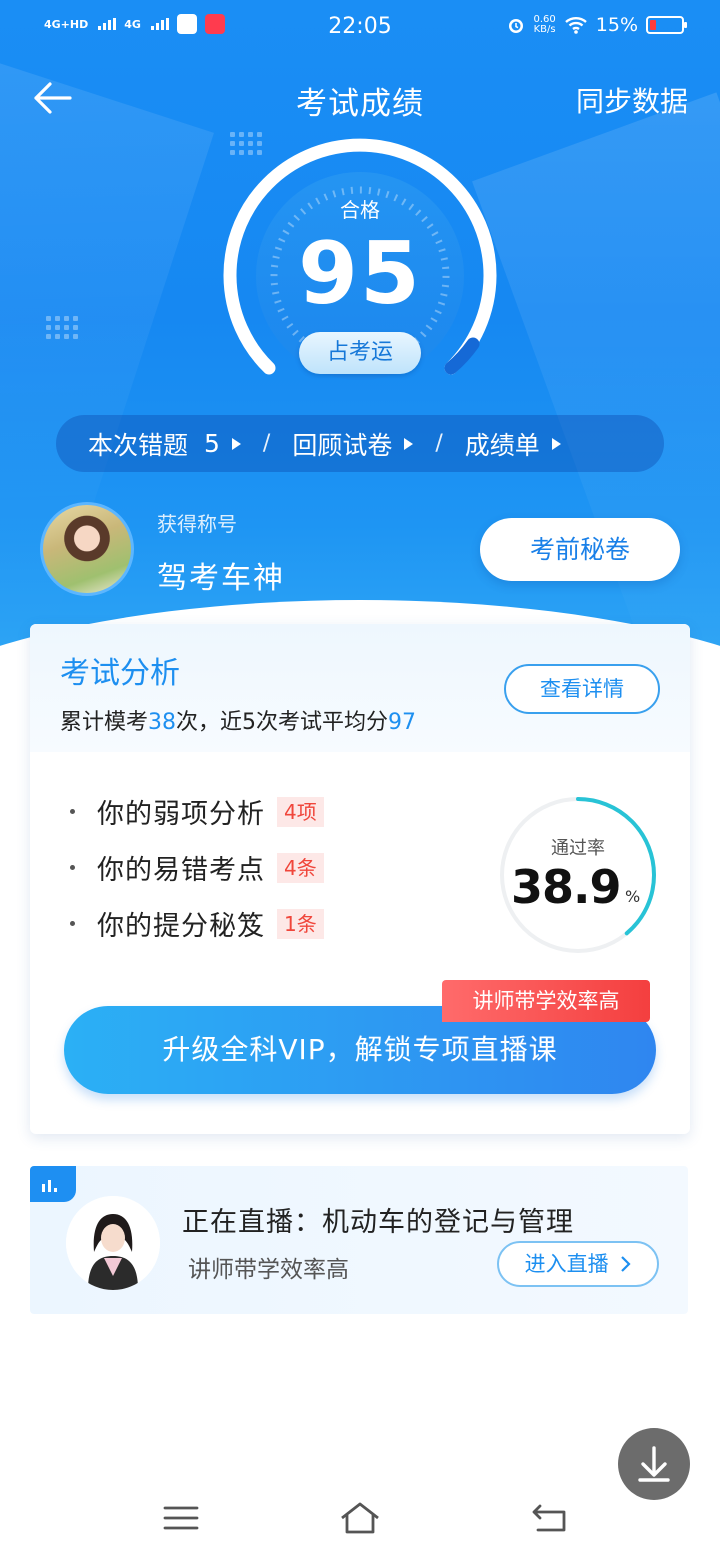 The image size is (720, 1560). Describe the element at coordinates (546, 1001) in the screenshot. I see `vip-promo-tag: 讲师带学效率高` at that location.